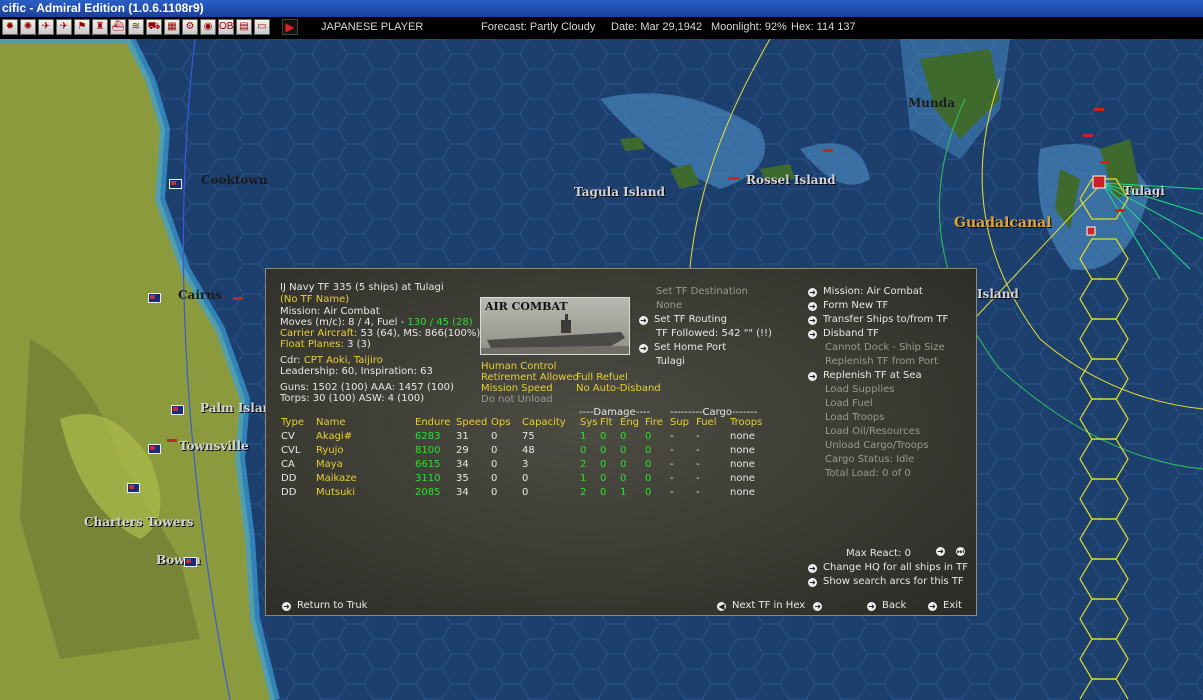 The width and height of the screenshot is (1203, 700). I want to click on table-cell-name: Ryujo, so click(330, 450).